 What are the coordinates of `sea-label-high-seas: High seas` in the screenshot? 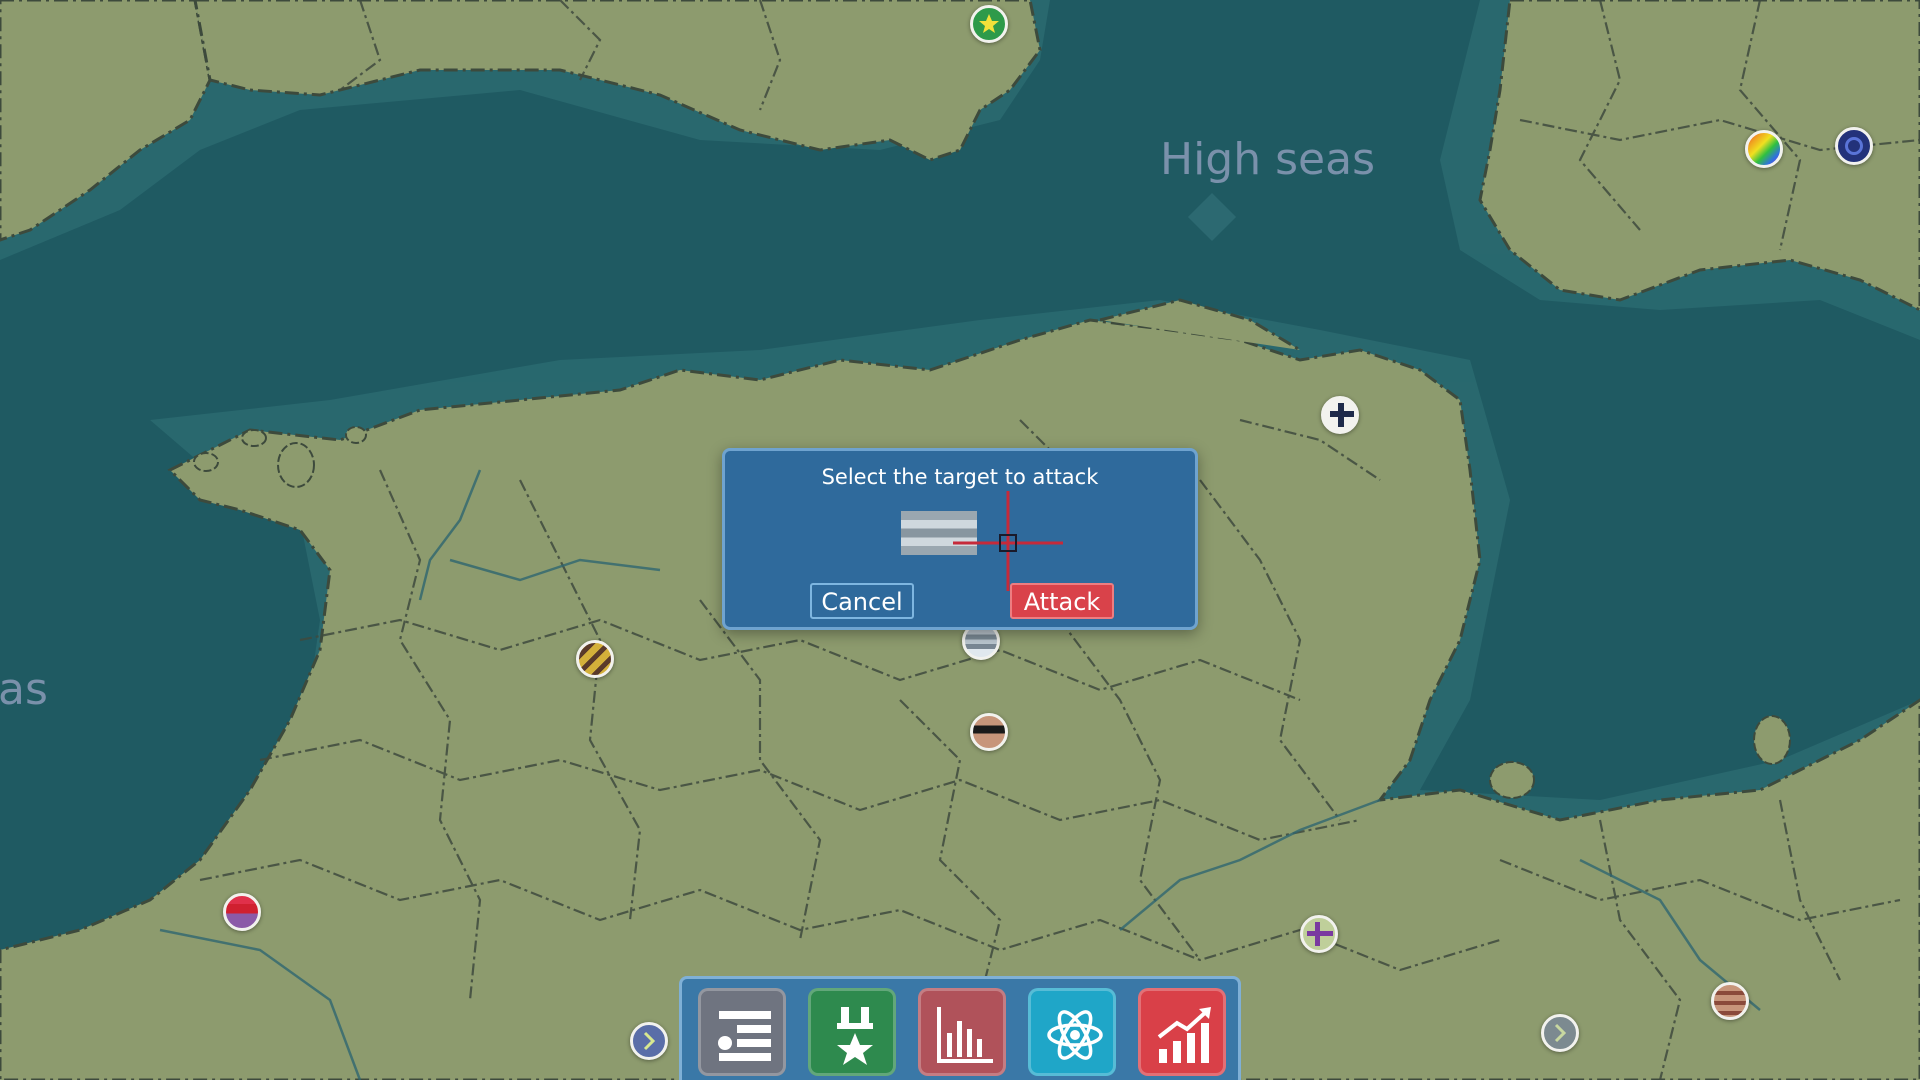 It's located at (1267, 159).